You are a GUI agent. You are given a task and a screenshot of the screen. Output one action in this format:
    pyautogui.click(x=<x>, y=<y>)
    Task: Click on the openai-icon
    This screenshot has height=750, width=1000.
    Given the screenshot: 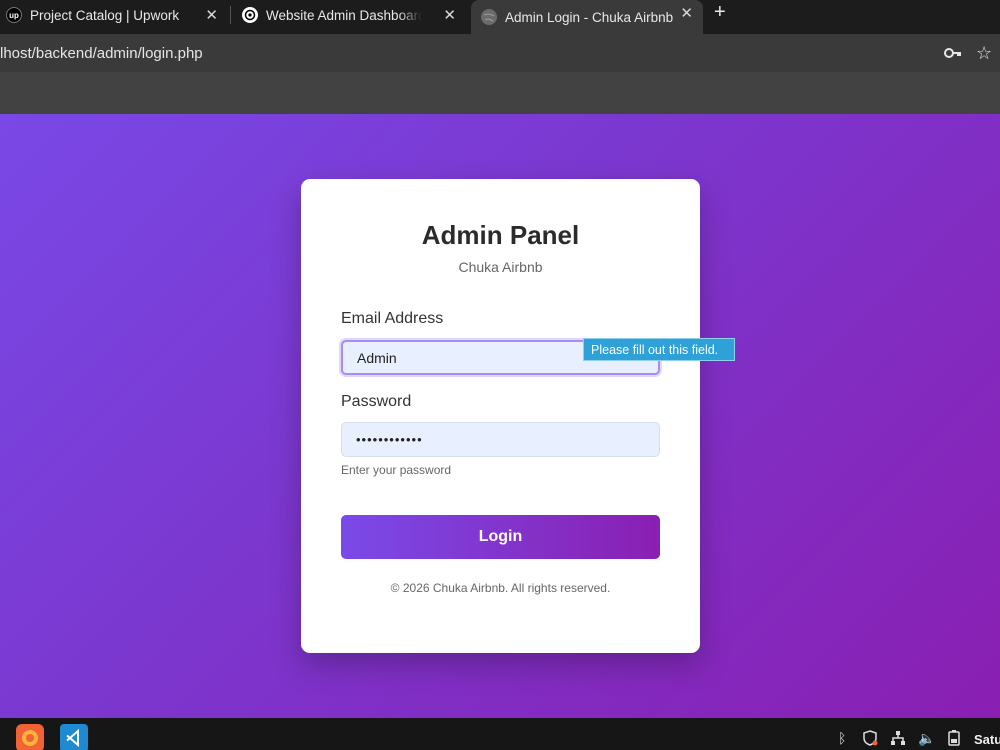 What is the action you would take?
    pyautogui.click(x=250, y=15)
    